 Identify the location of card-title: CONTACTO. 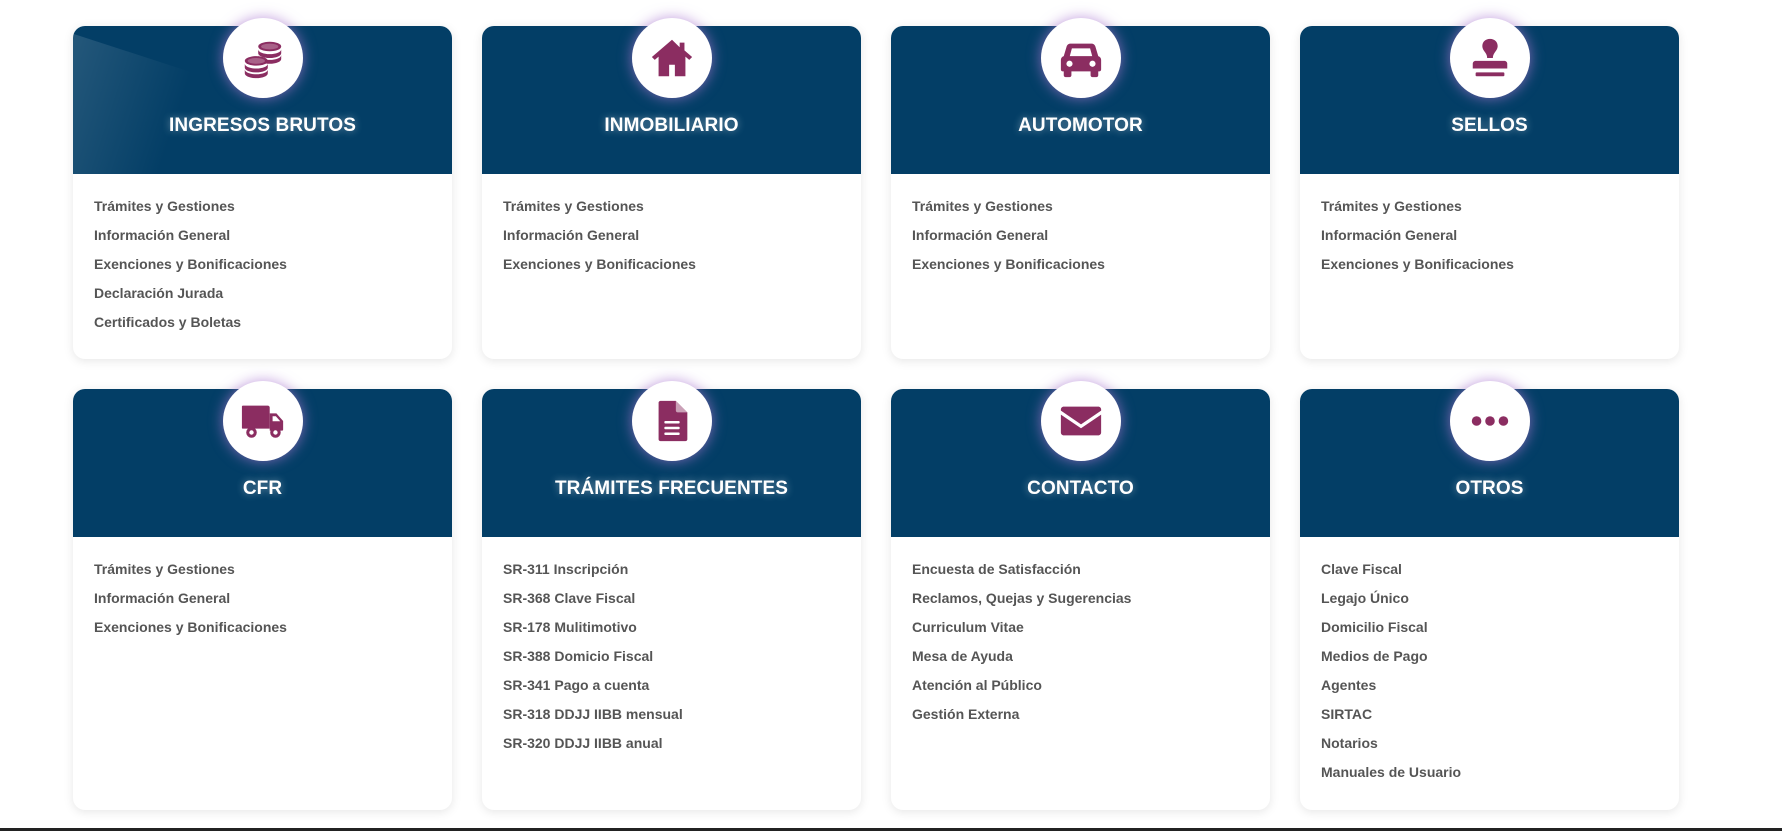
(1080, 488).